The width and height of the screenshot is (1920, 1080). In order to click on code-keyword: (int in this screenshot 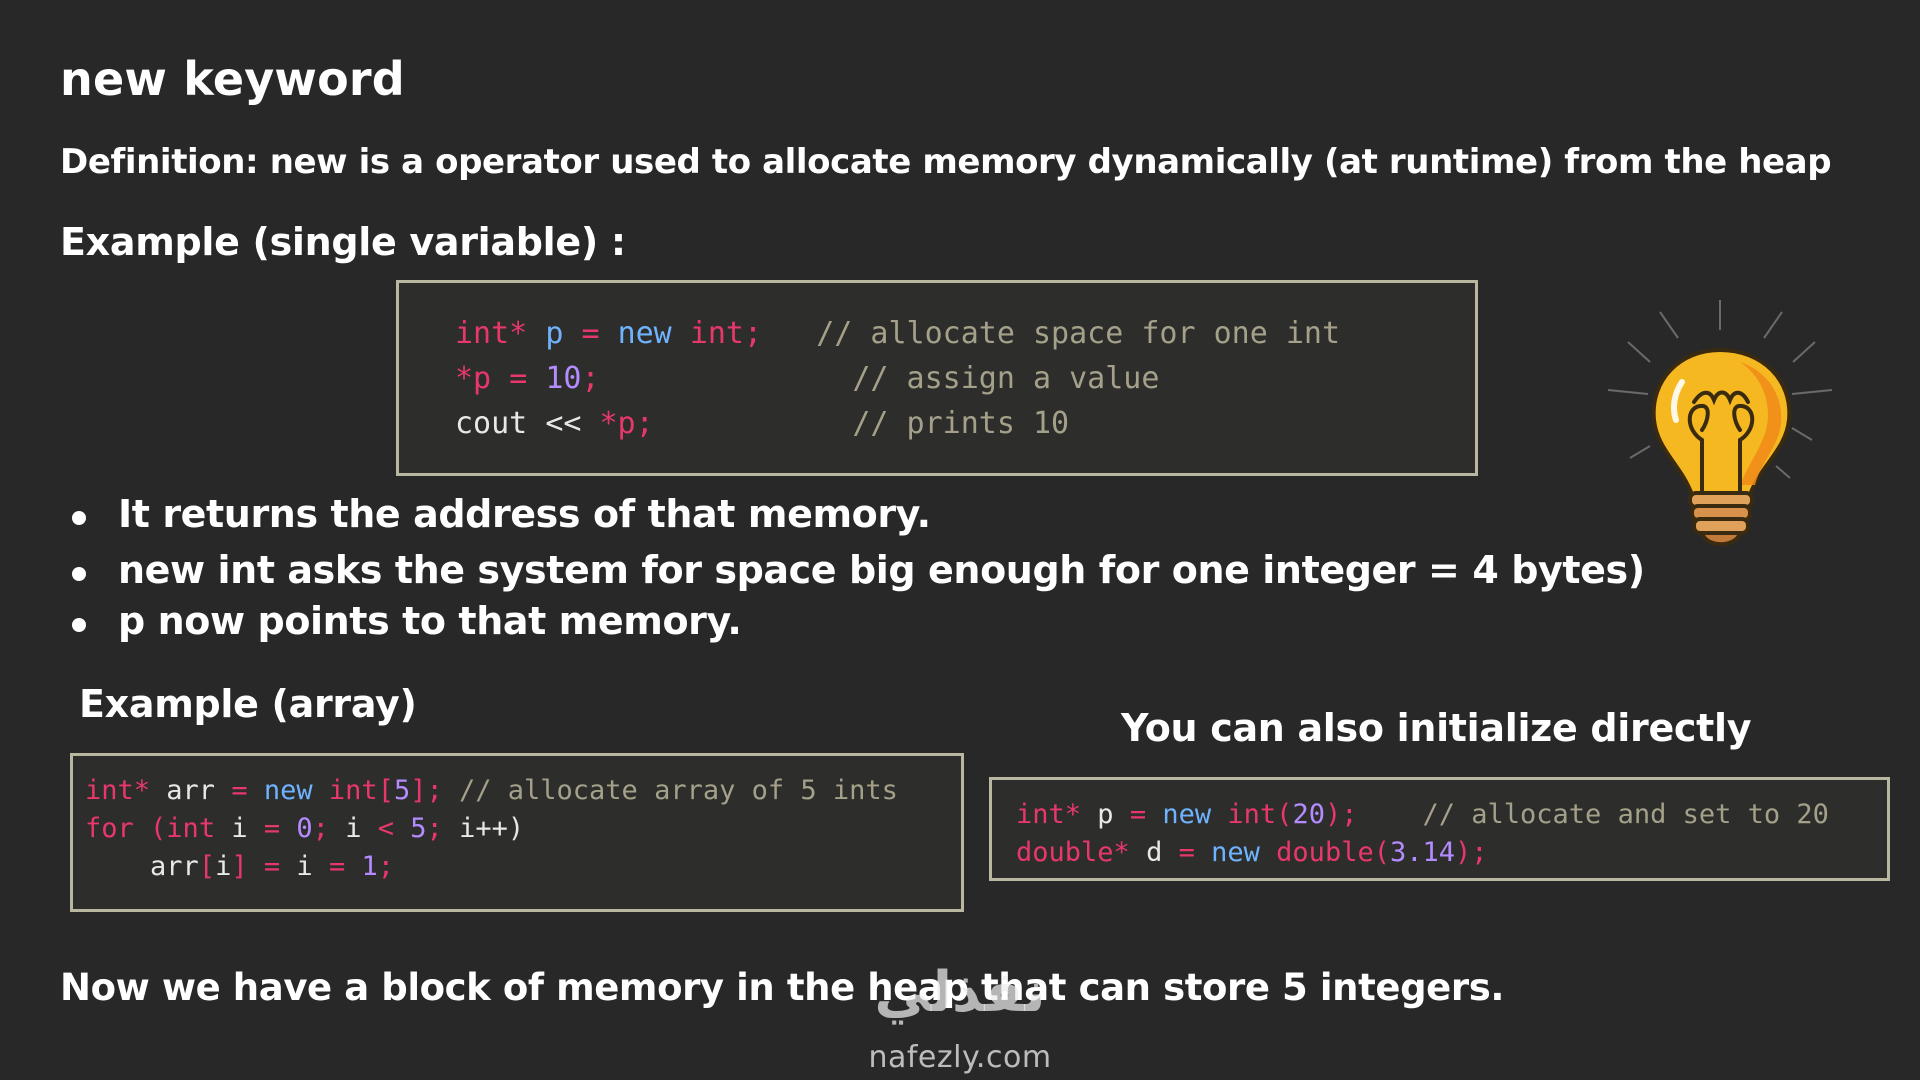, I will do `click(183, 828)`.